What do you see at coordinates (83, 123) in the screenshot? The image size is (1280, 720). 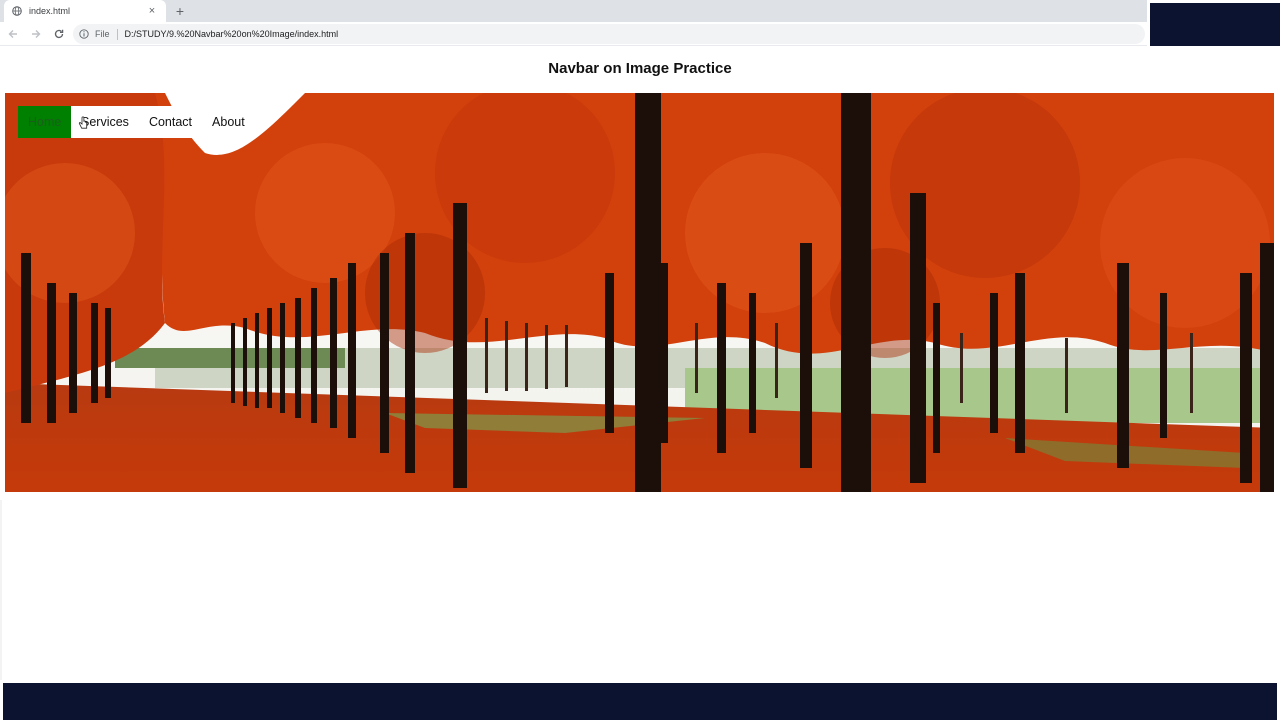 I see `mouse-cursor-icon` at bounding box center [83, 123].